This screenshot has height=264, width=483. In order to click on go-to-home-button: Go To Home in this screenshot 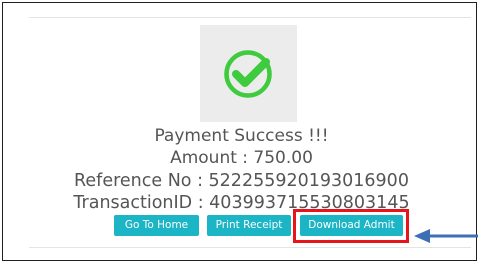, I will do `click(156, 225)`.